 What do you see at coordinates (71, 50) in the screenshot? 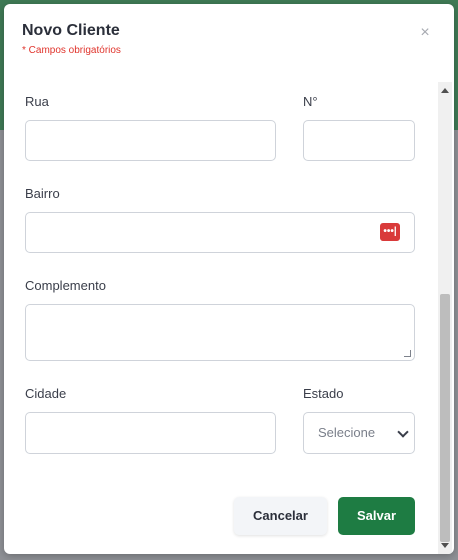
I see `required-fields-note: * Campos obrigatórios` at bounding box center [71, 50].